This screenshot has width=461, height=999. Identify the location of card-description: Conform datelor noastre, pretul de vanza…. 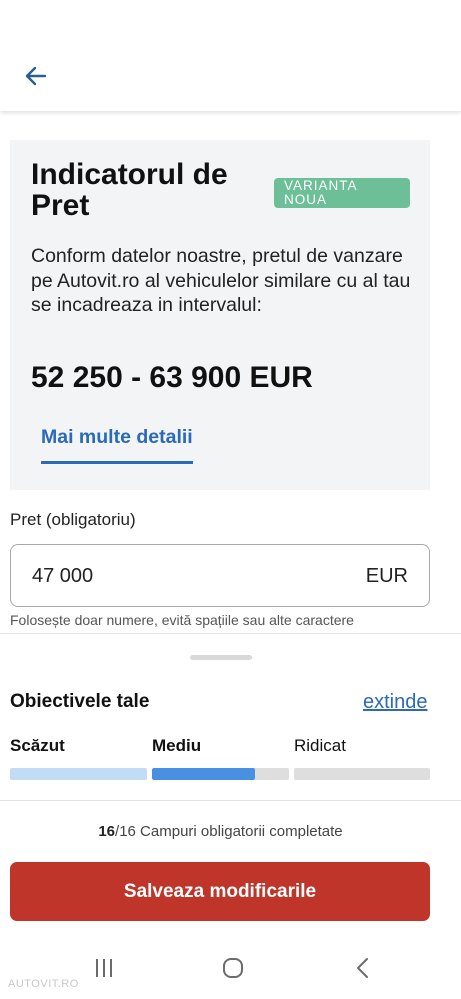
(221, 280).